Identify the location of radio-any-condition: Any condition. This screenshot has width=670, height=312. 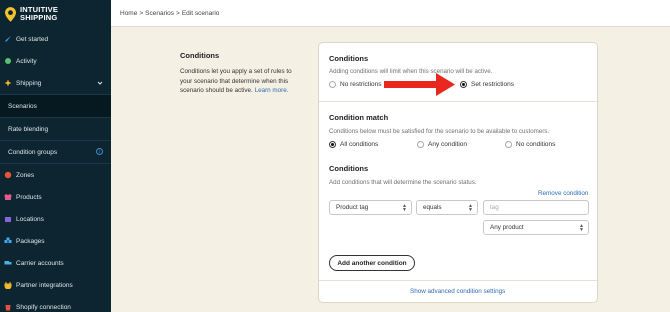
(442, 144).